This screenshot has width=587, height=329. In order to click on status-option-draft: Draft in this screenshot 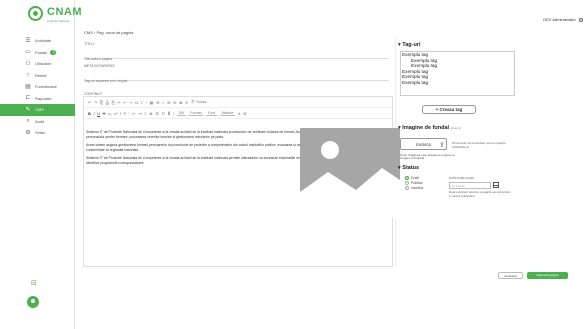, I will do `click(412, 178)`.